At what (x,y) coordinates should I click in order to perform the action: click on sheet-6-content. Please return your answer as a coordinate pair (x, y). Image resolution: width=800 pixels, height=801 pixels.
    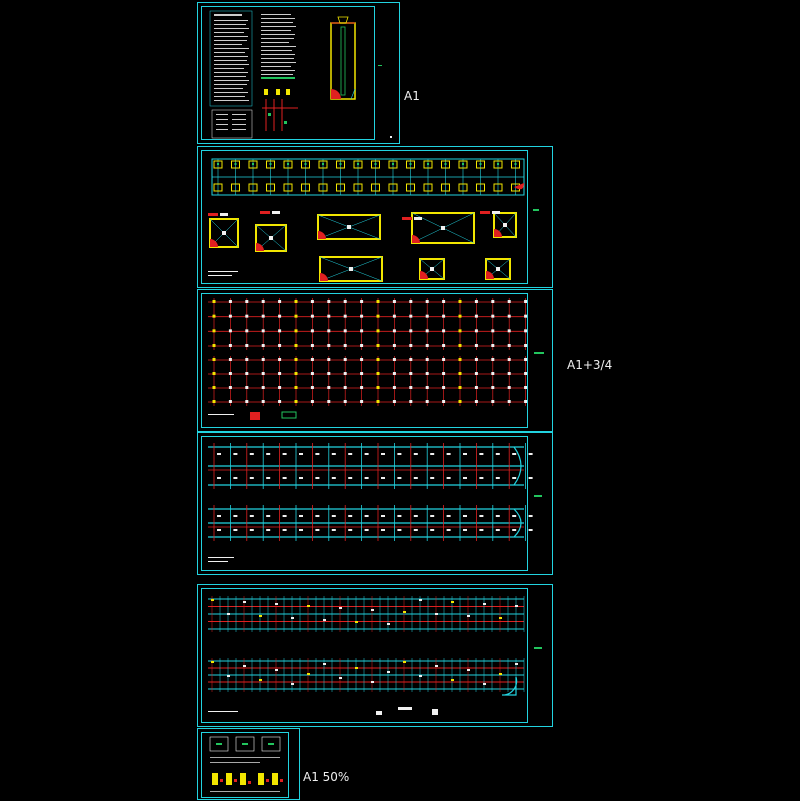
    Looking at the image, I should click on (246, 764).